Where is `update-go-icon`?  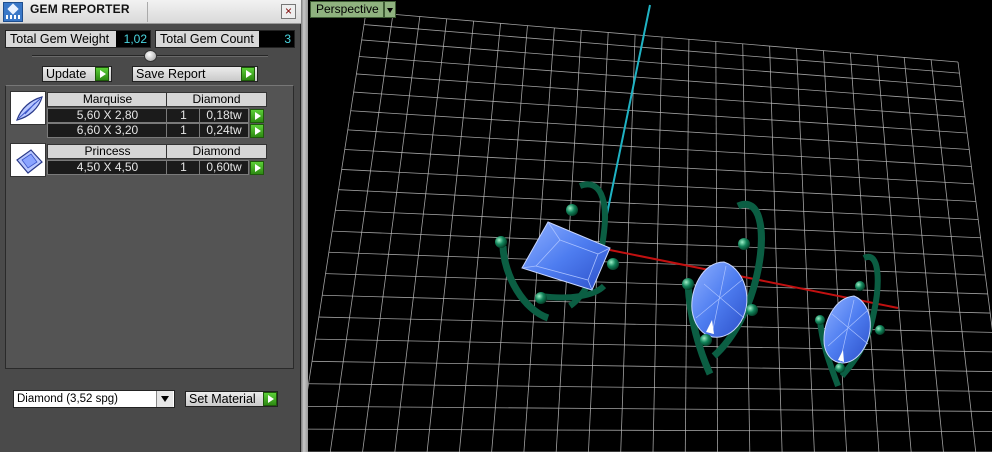
update-go-icon is located at coordinates (102, 74).